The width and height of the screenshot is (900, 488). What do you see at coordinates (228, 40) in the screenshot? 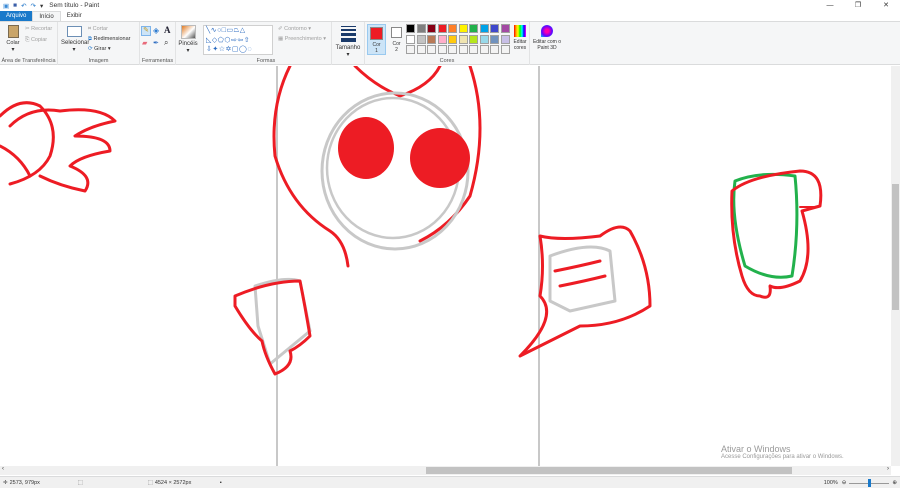
I see `shapes-row-icon: ◺◇⬠⬡⇨⇦⇧` at bounding box center [228, 40].